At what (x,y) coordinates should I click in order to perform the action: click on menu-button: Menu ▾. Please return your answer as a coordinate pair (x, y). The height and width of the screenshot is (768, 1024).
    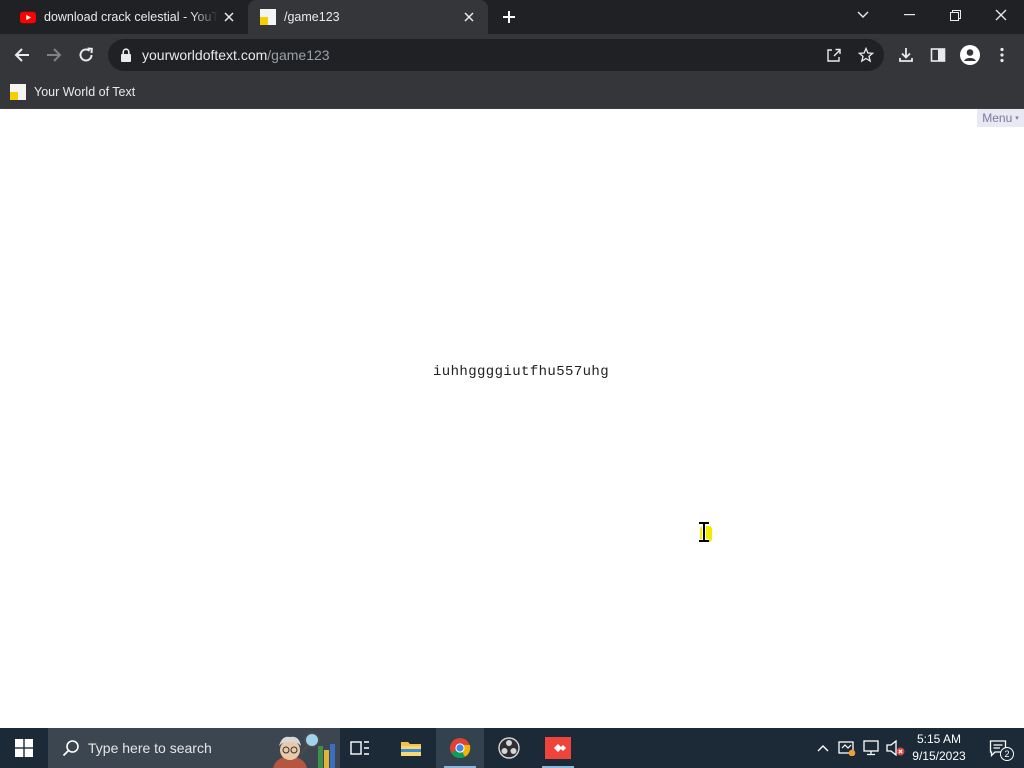
    Looking at the image, I should click on (1000, 118).